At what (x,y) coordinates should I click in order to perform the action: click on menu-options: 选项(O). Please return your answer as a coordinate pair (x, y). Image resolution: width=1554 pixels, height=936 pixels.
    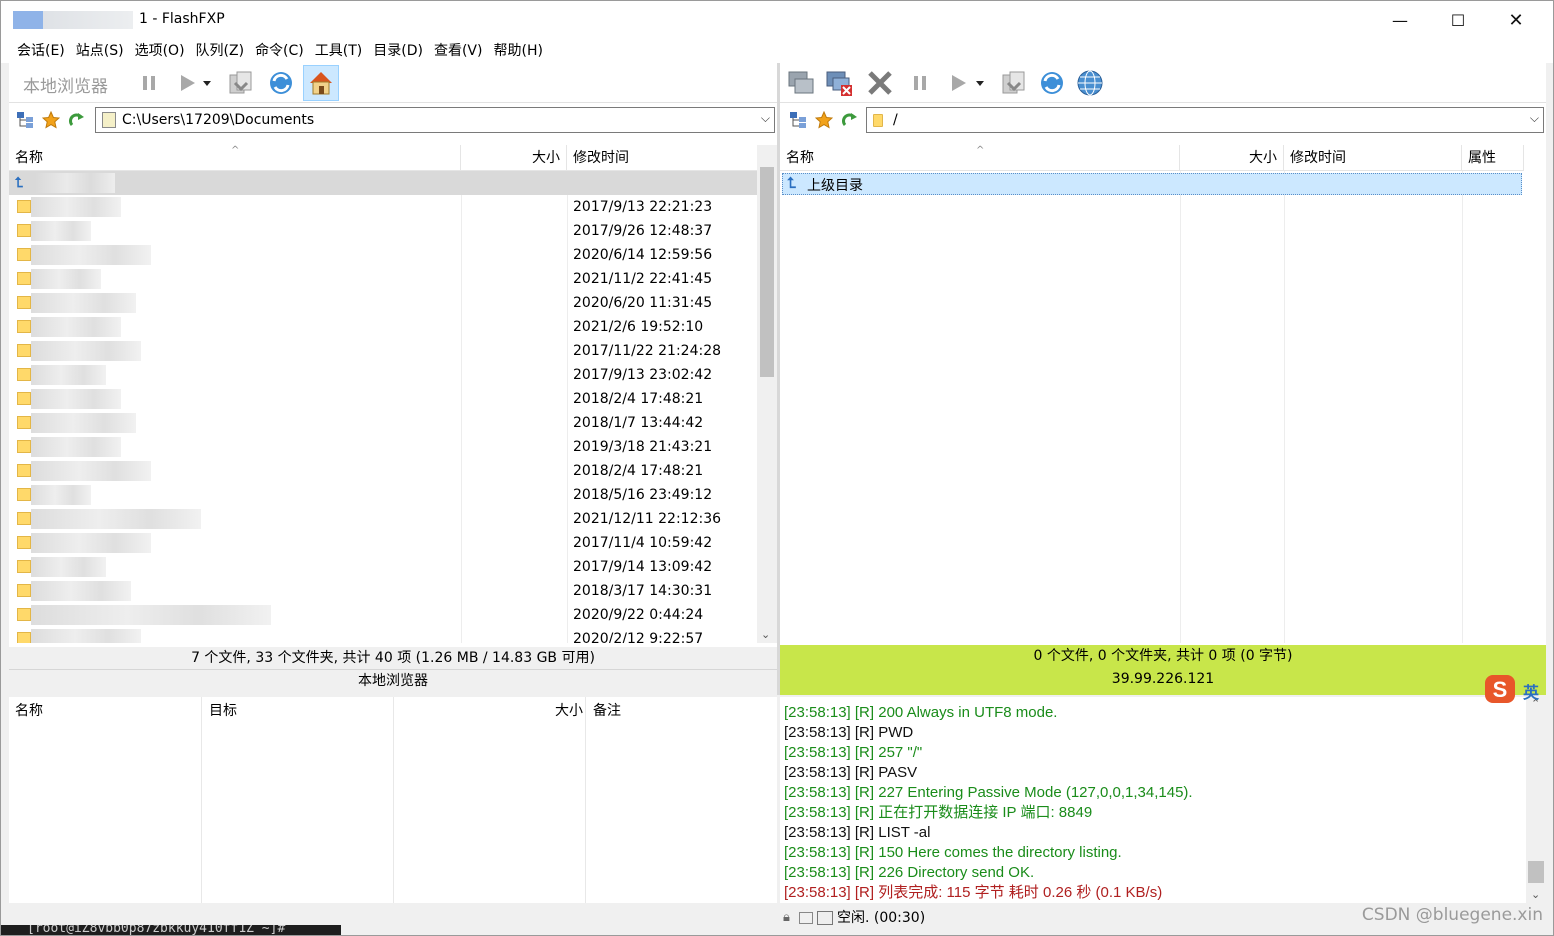
    Looking at the image, I should click on (161, 51).